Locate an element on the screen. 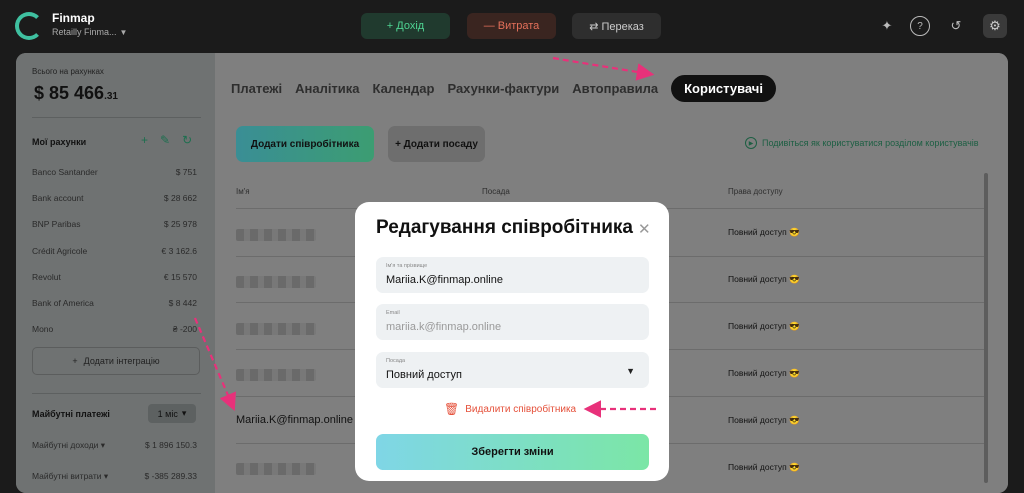 This screenshot has height=493, width=1024. email-field-value: mariia.k@finmap.online is located at coordinates (444, 327).